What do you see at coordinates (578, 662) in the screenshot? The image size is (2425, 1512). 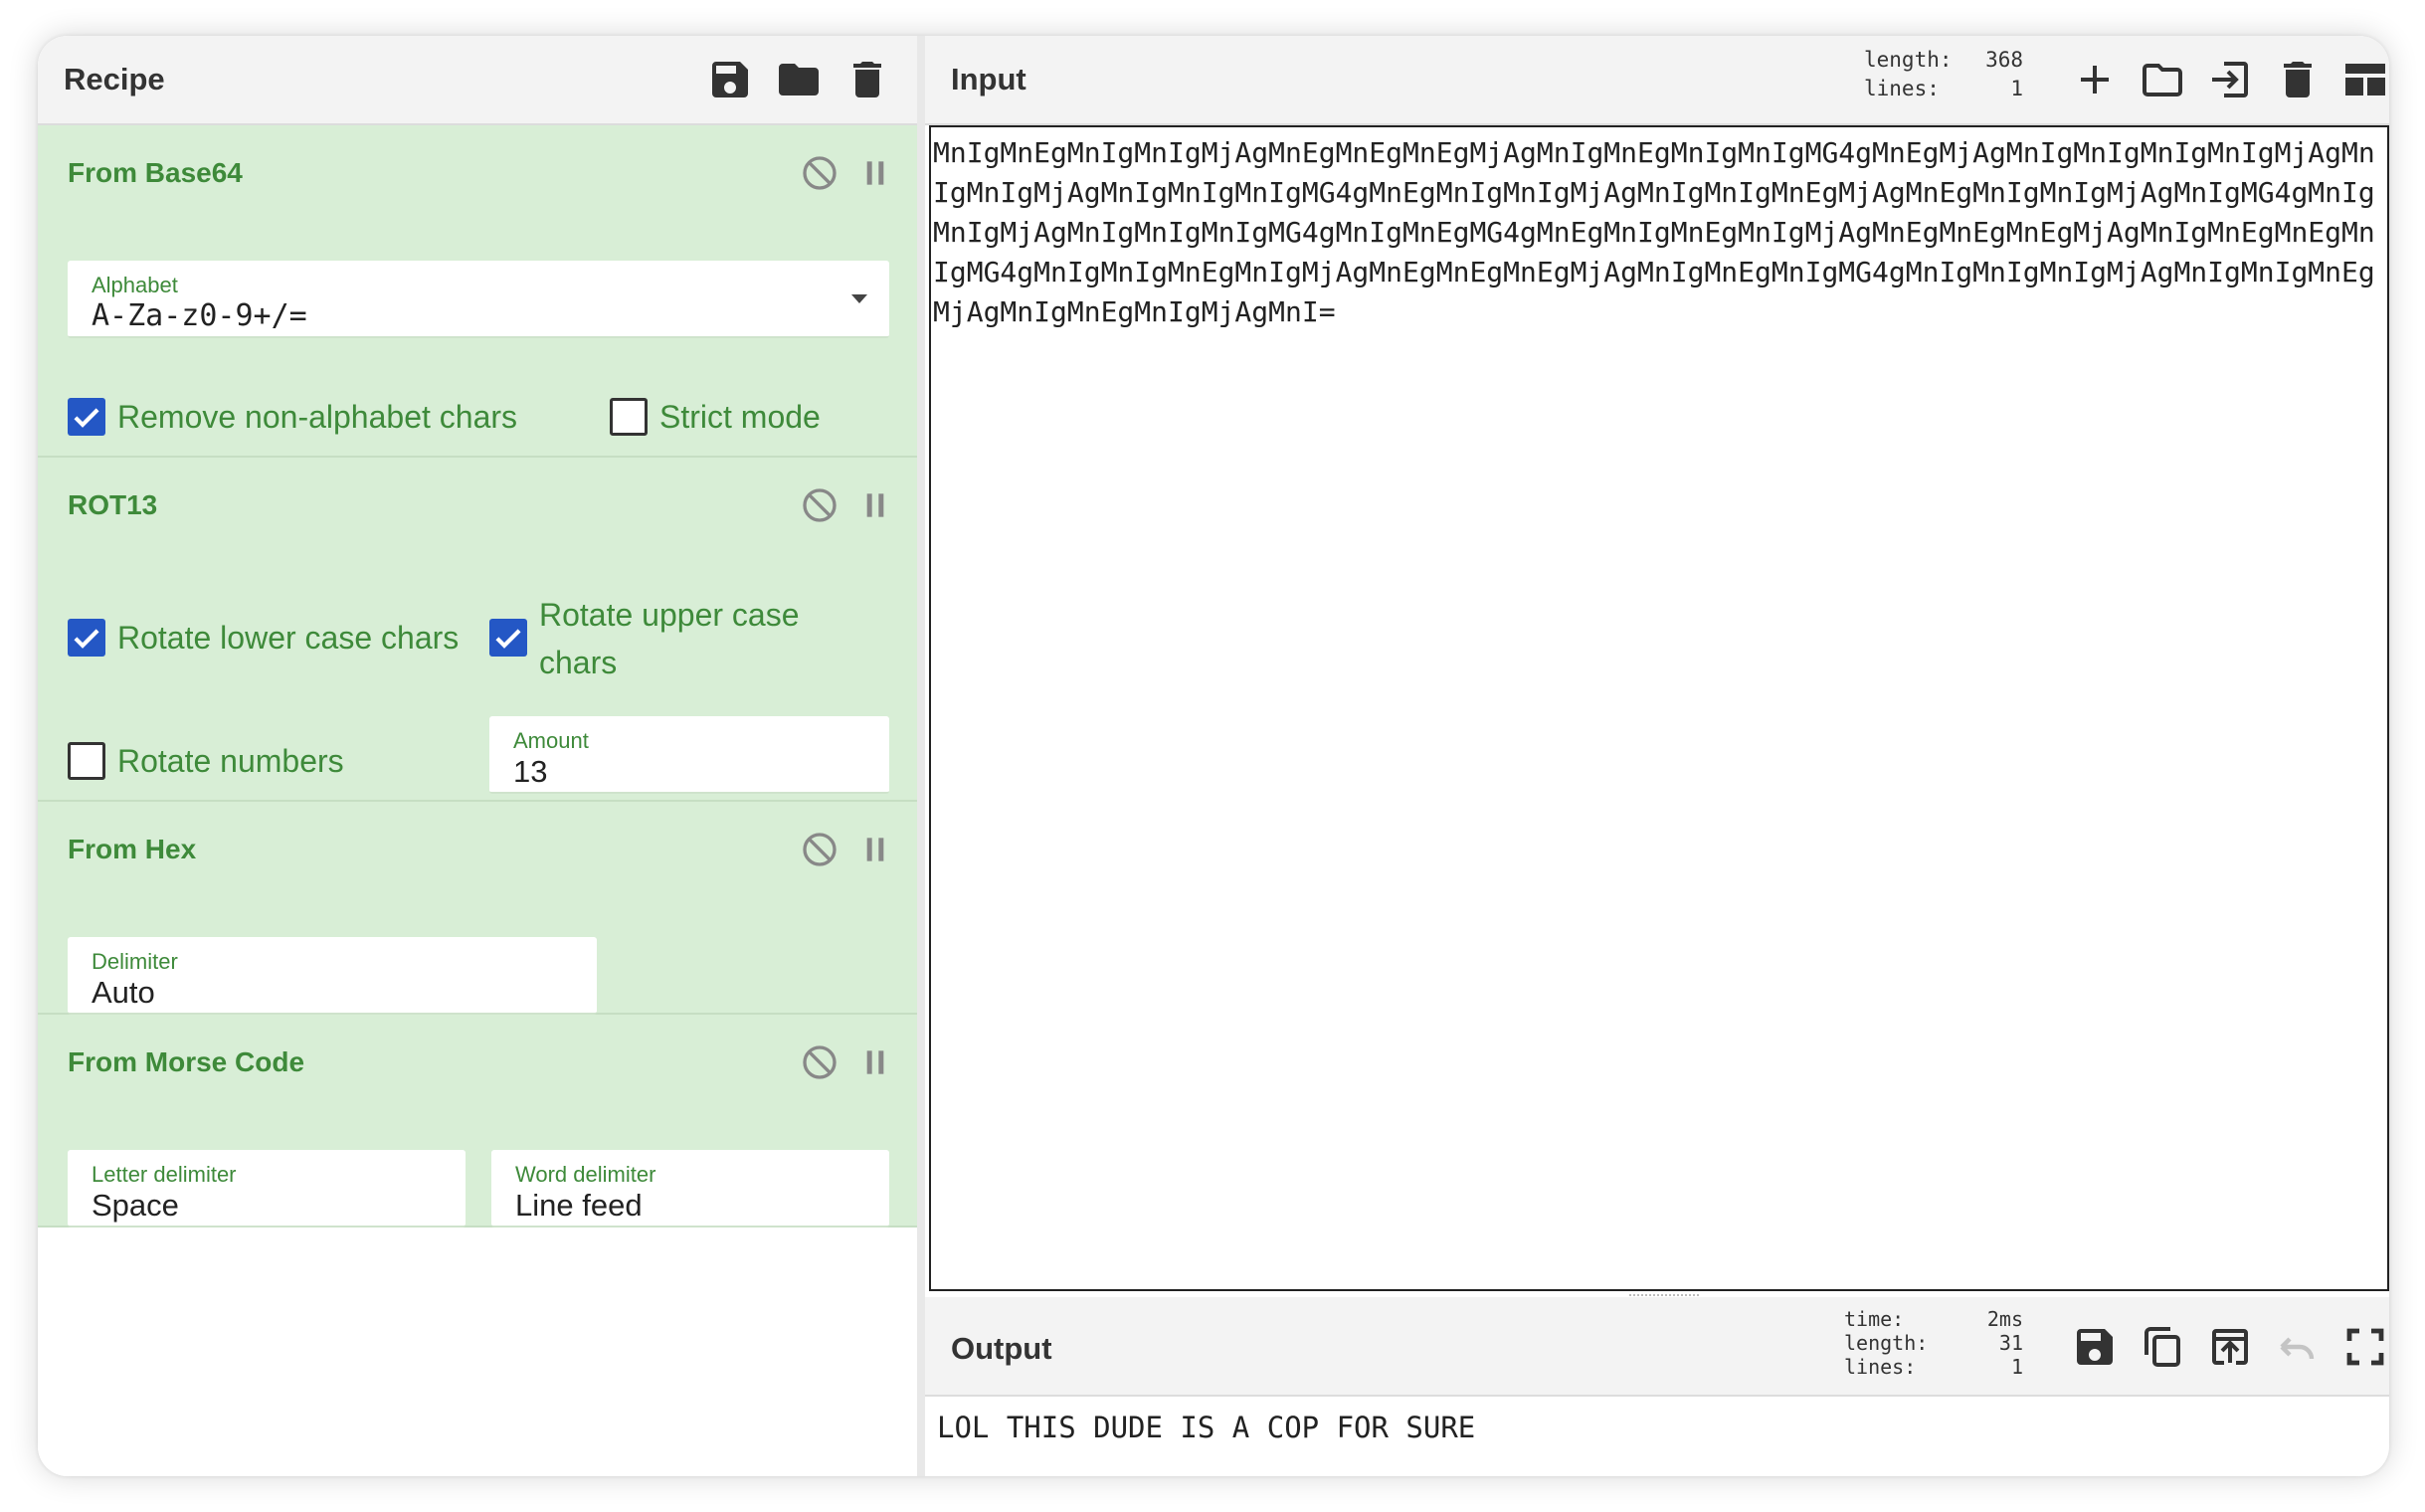 I see `checkbox-label-line: chars` at bounding box center [578, 662].